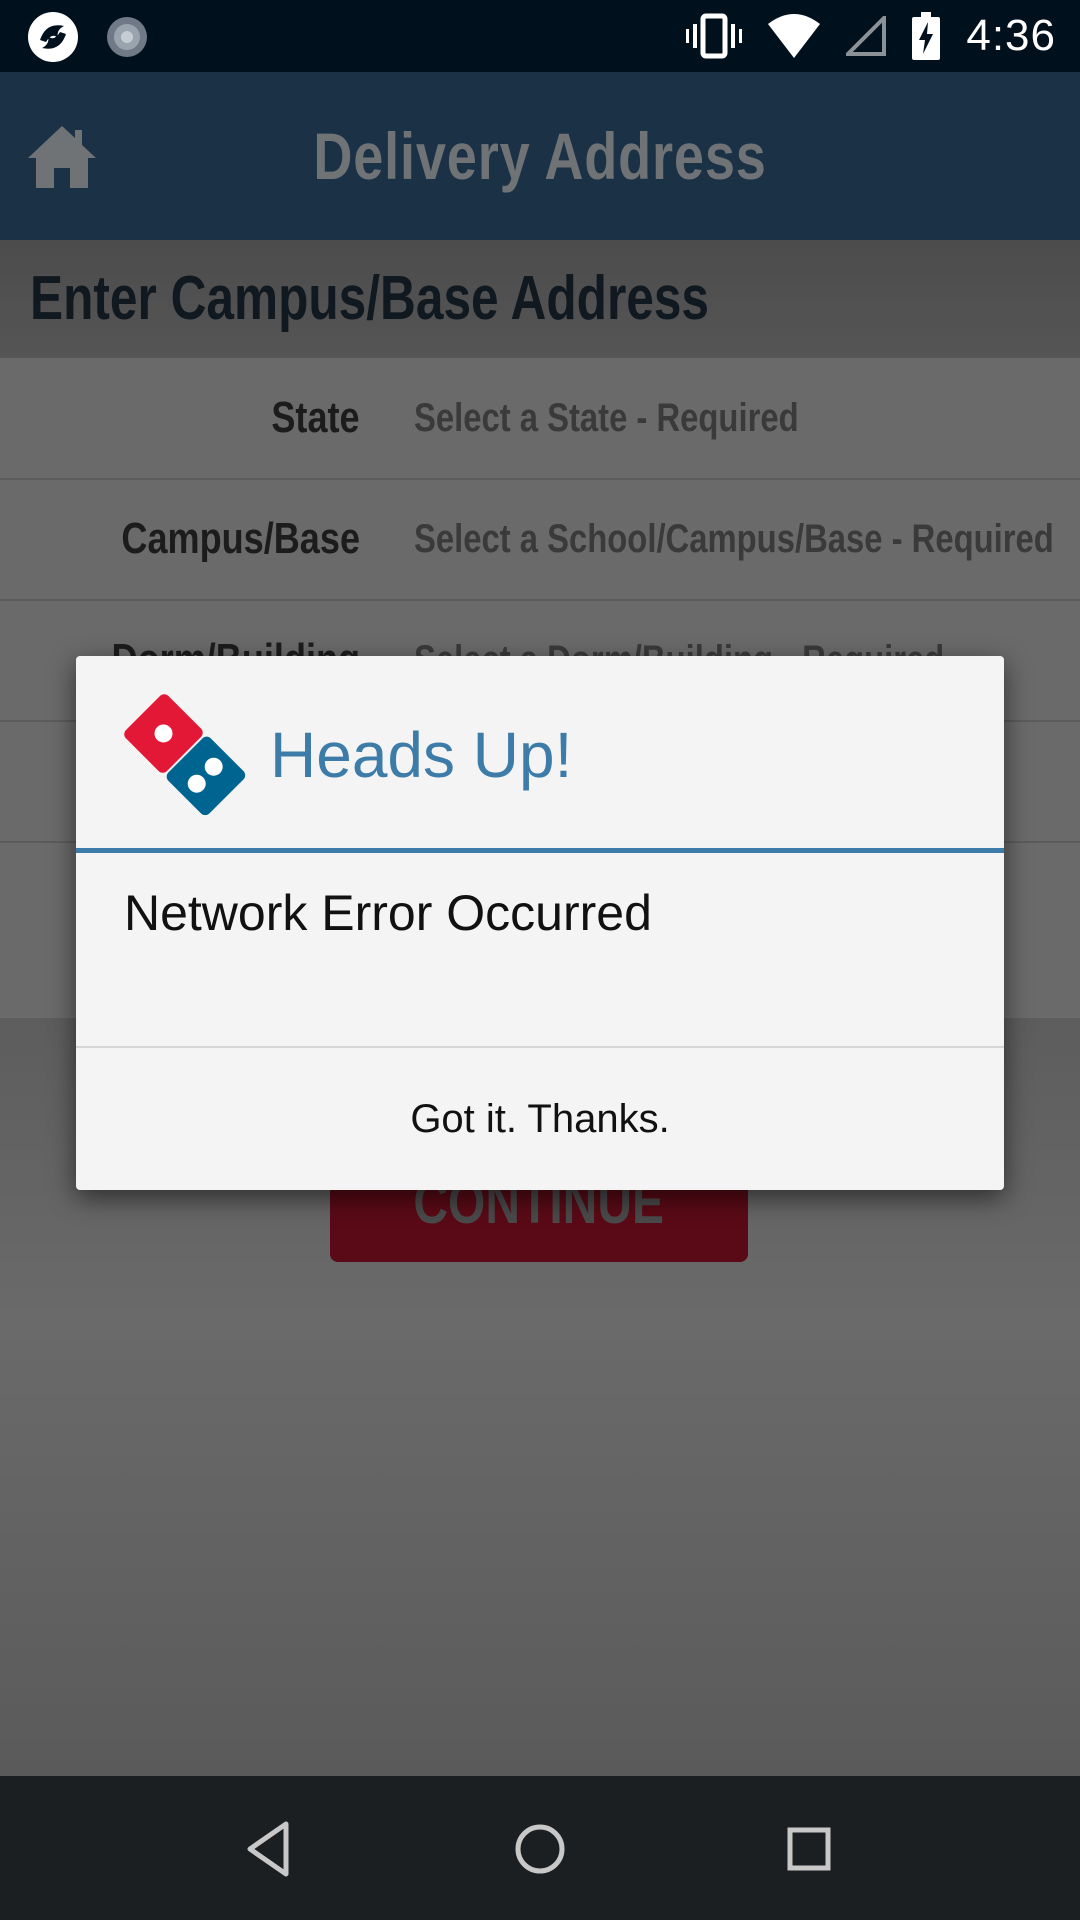  I want to click on status-right-icons: 4:36, so click(871, 36).